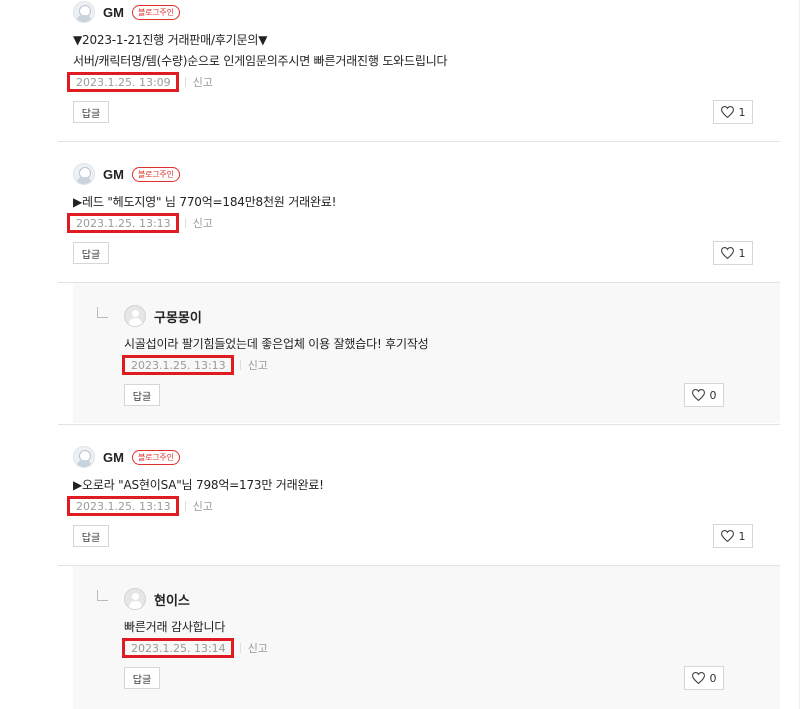 This screenshot has height=709, width=800. What do you see at coordinates (260, 61) in the screenshot?
I see `comment-text-line: 서버/캐릭터명/템(수량)순으로 인게임문의주시면 빠른거래진행 도와드립니다` at bounding box center [260, 61].